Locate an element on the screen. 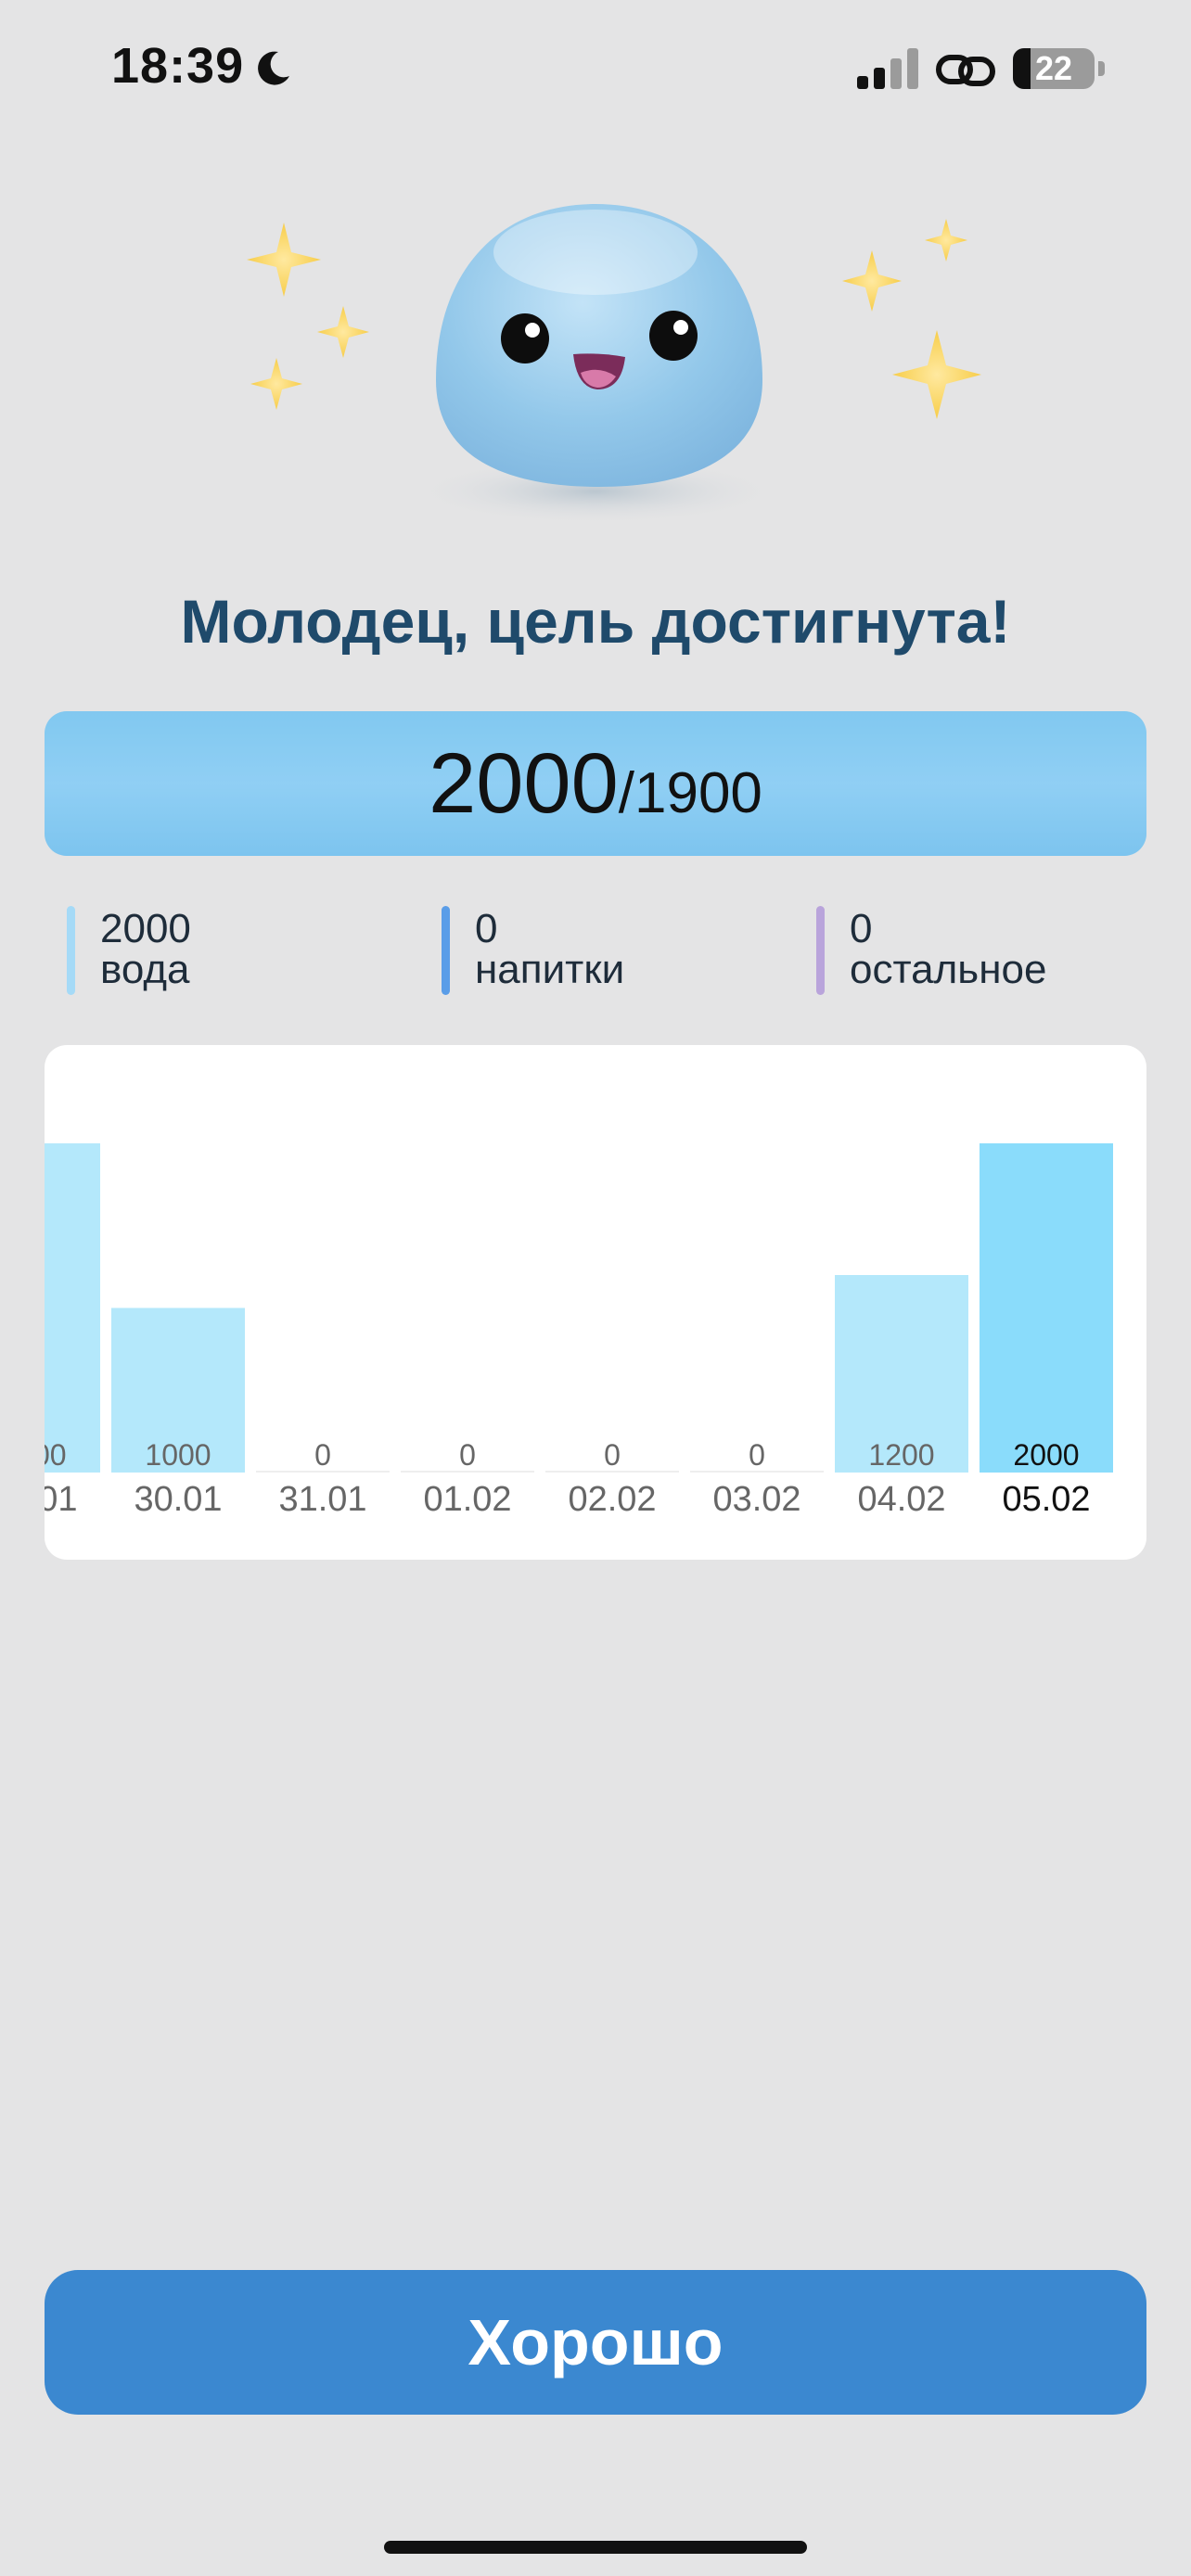 The image size is (1191, 2576). progress-text: 2000/1900 is located at coordinates (595, 783).